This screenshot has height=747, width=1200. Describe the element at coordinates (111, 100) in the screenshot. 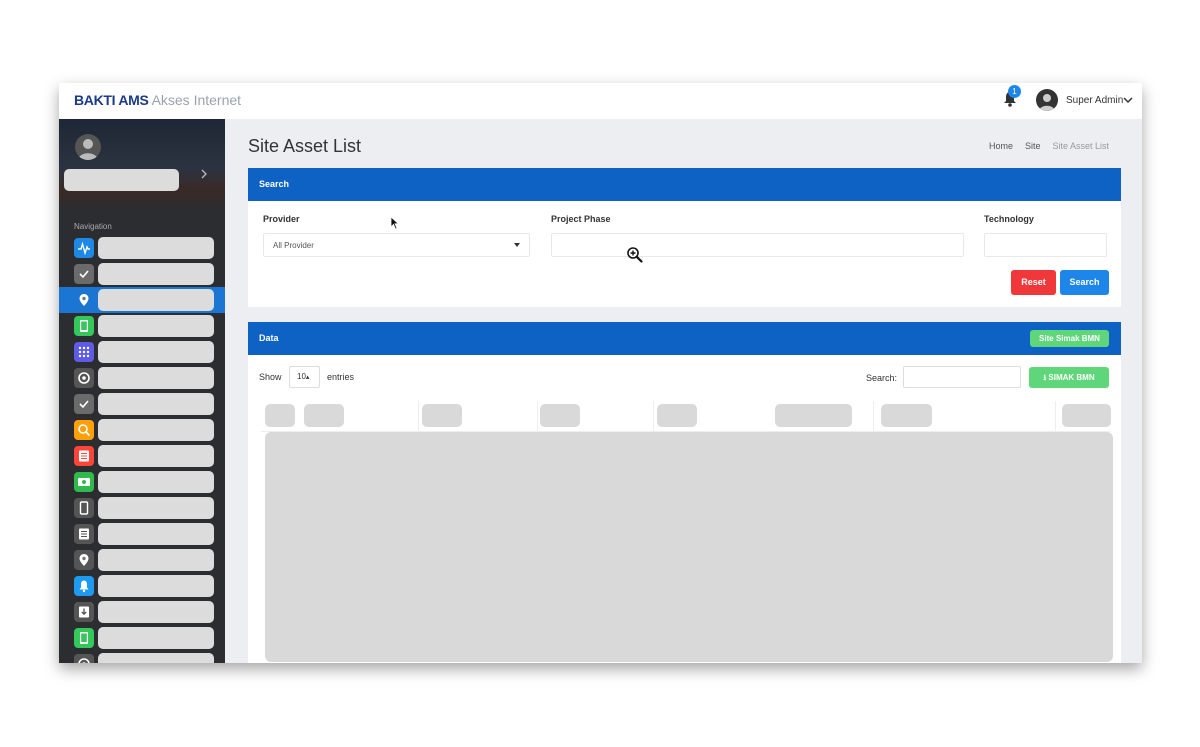

I see `brand-name: BAKTI AMS` at that location.